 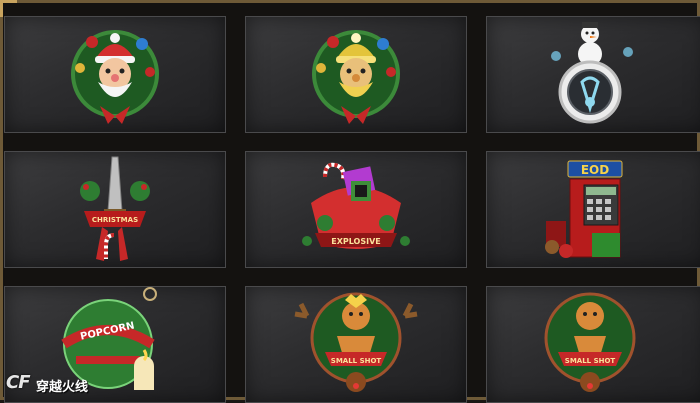 I want to click on snowman-icon, so click(x=592, y=73).